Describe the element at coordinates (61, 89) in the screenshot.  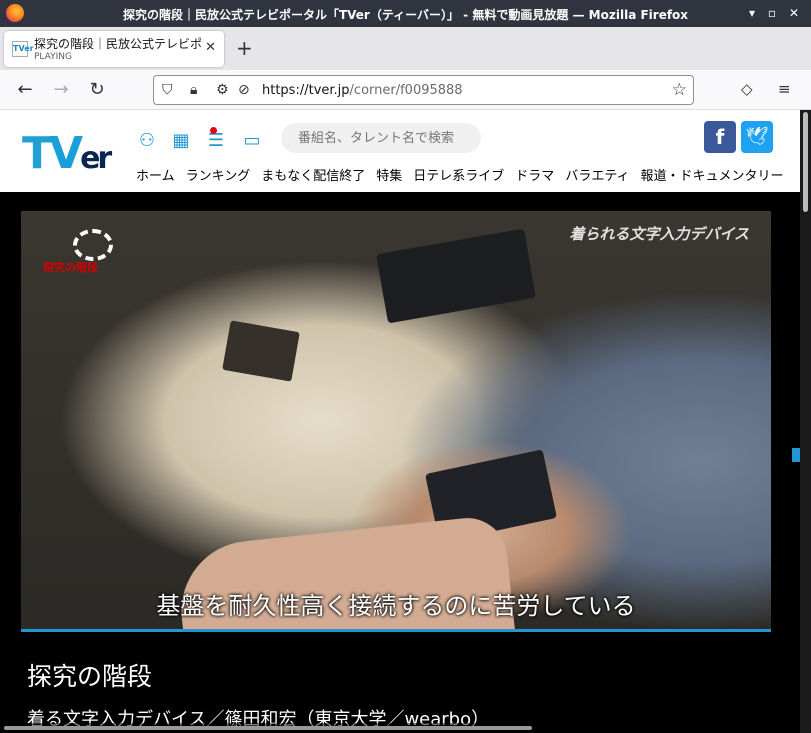
I see `forward-button: →` at that location.